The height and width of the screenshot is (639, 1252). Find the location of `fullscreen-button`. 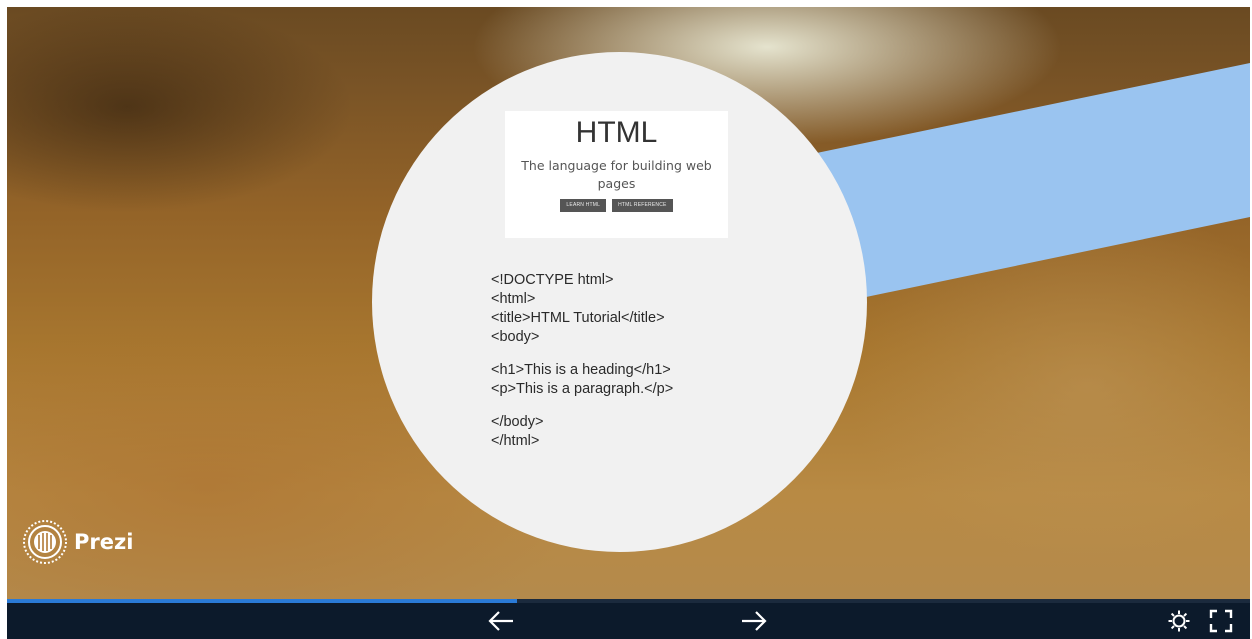

fullscreen-button is located at coordinates (1221, 621).